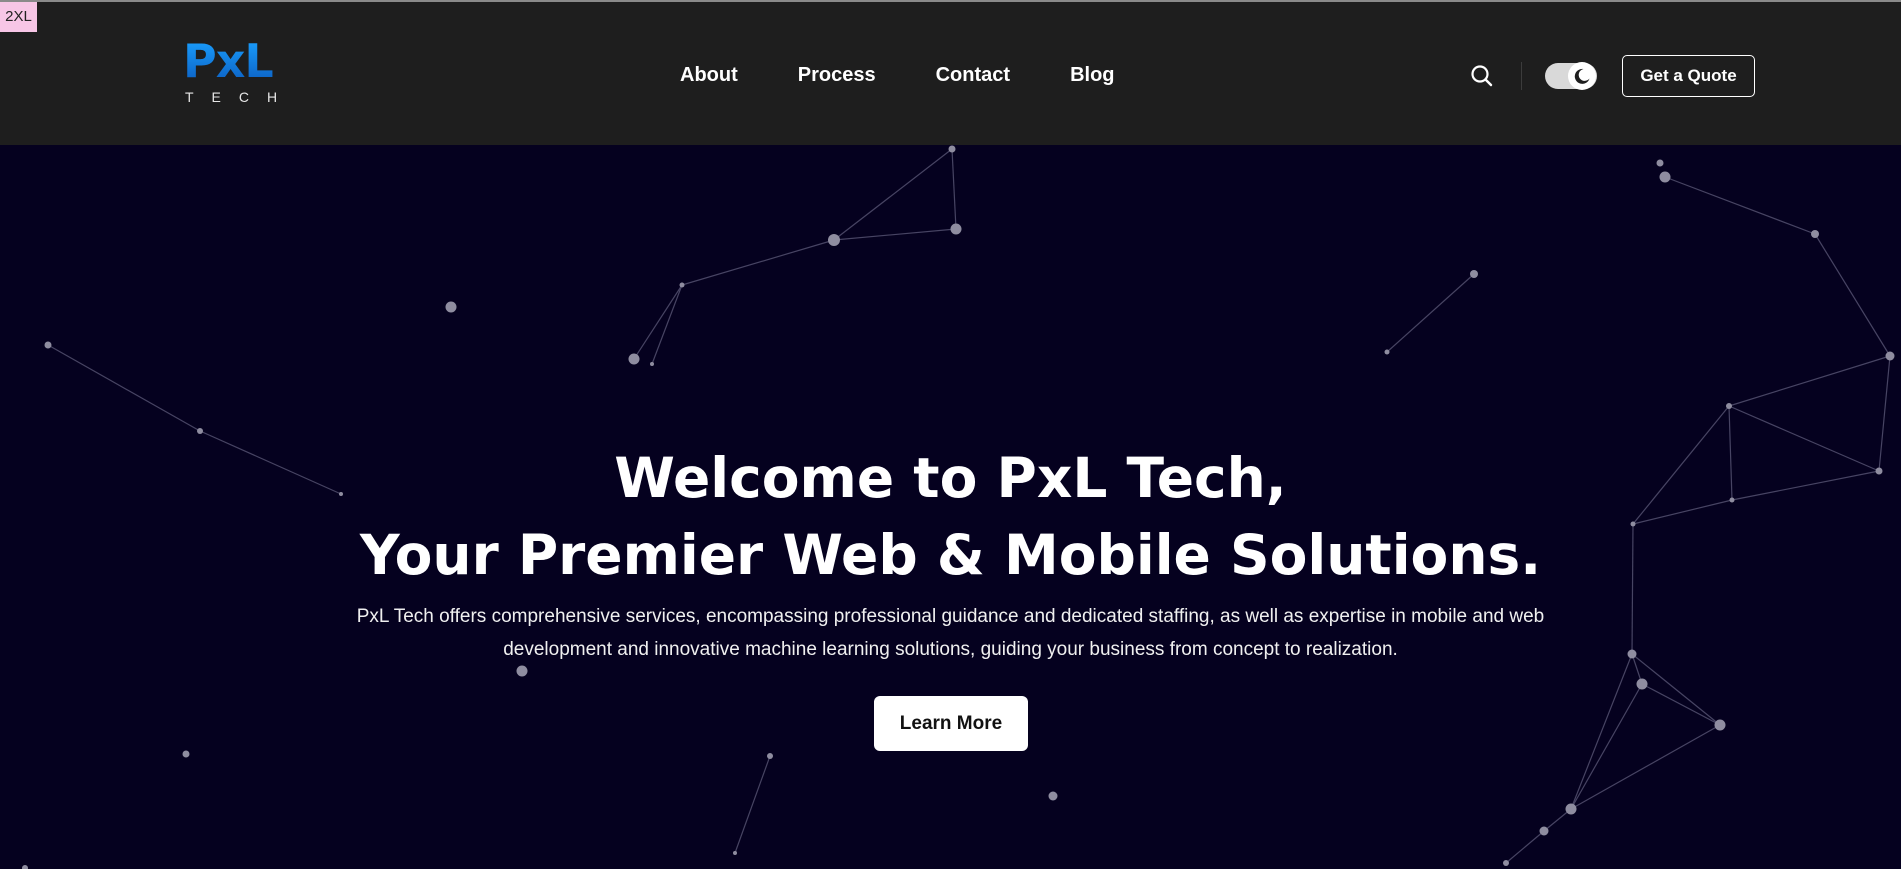  Describe the element at coordinates (241, 61) in the screenshot. I see `logo-mark: PxL` at that location.